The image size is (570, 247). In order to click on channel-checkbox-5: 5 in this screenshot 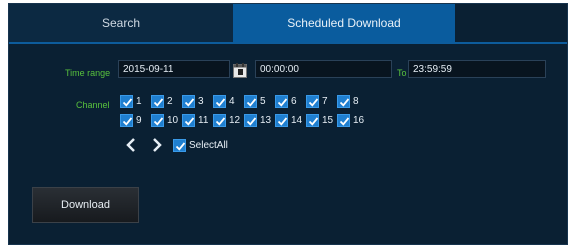, I will do `click(259, 102)`.